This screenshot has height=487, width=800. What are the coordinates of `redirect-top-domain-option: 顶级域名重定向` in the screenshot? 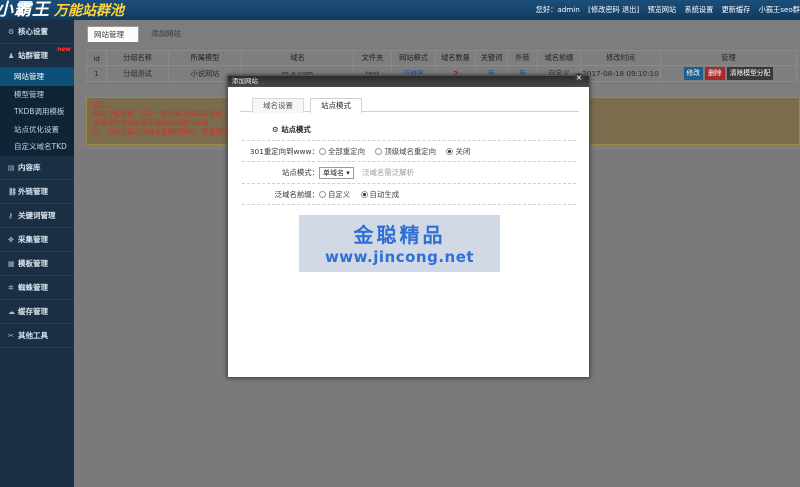 It's located at (405, 151).